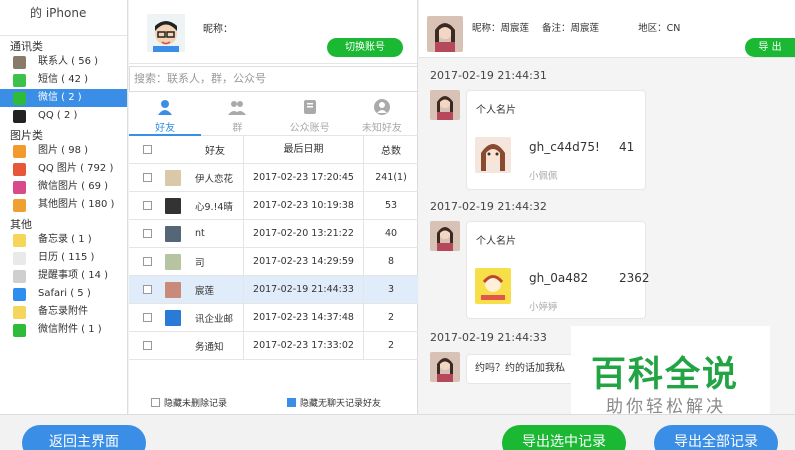  I want to click on wechat-attach-icon, so click(19, 330).